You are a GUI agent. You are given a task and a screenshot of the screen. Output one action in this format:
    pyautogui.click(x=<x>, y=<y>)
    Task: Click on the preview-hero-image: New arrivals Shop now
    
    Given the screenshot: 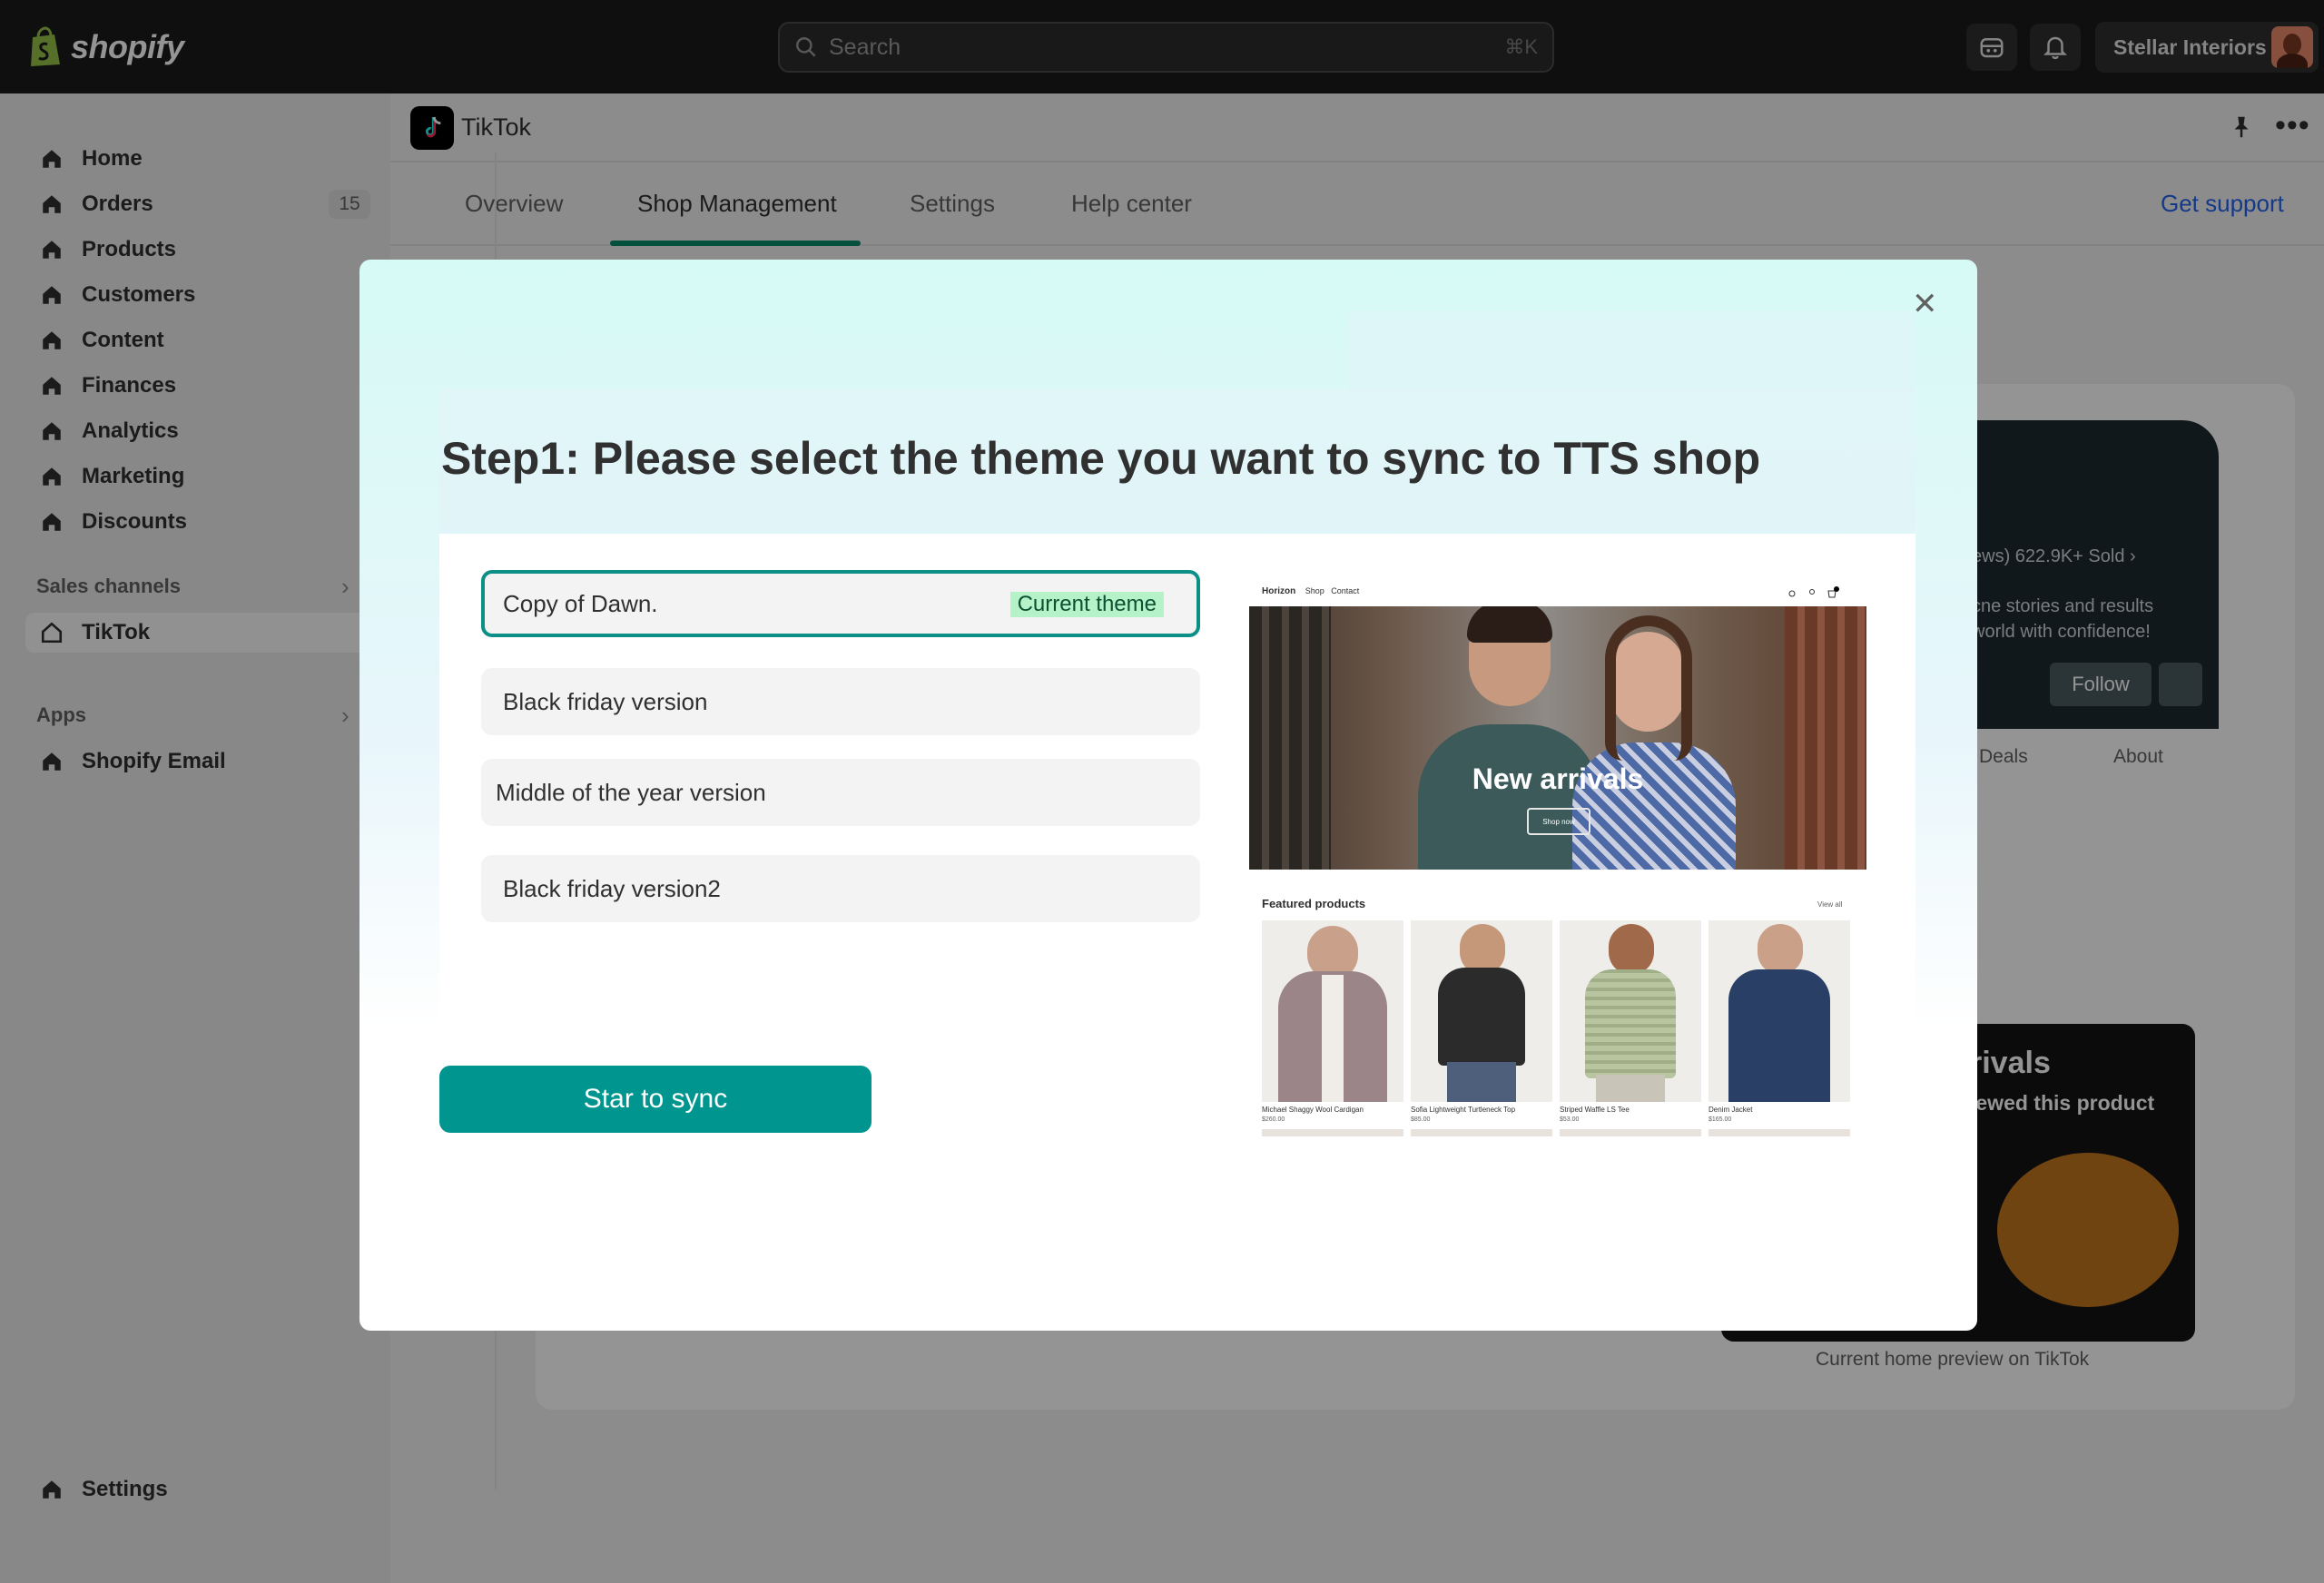 What is the action you would take?
    pyautogui.click(x=1557, y=738)
    